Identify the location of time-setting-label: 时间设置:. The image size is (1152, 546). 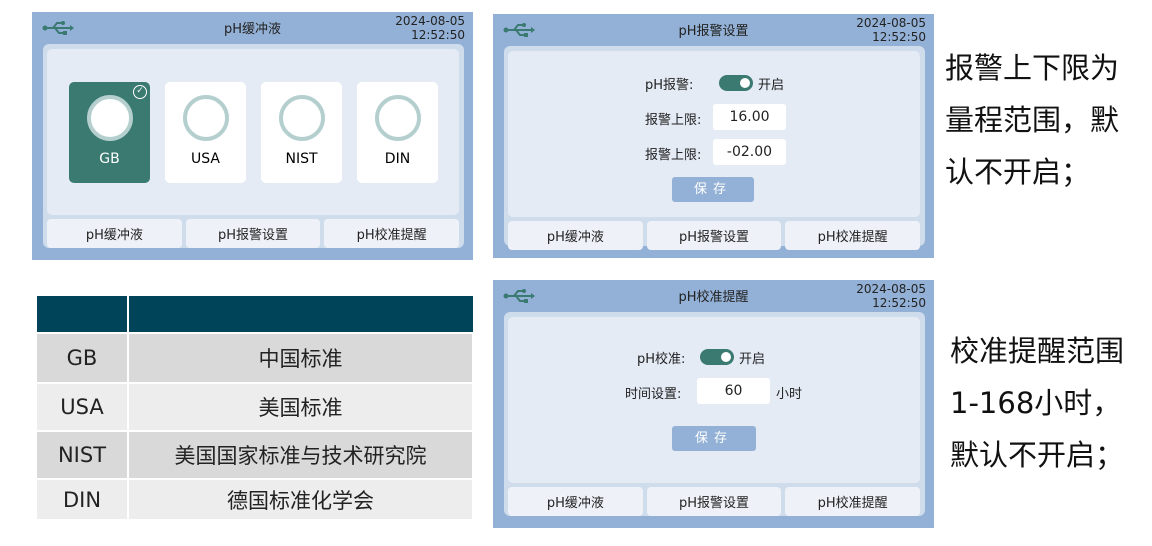
(653, 394).